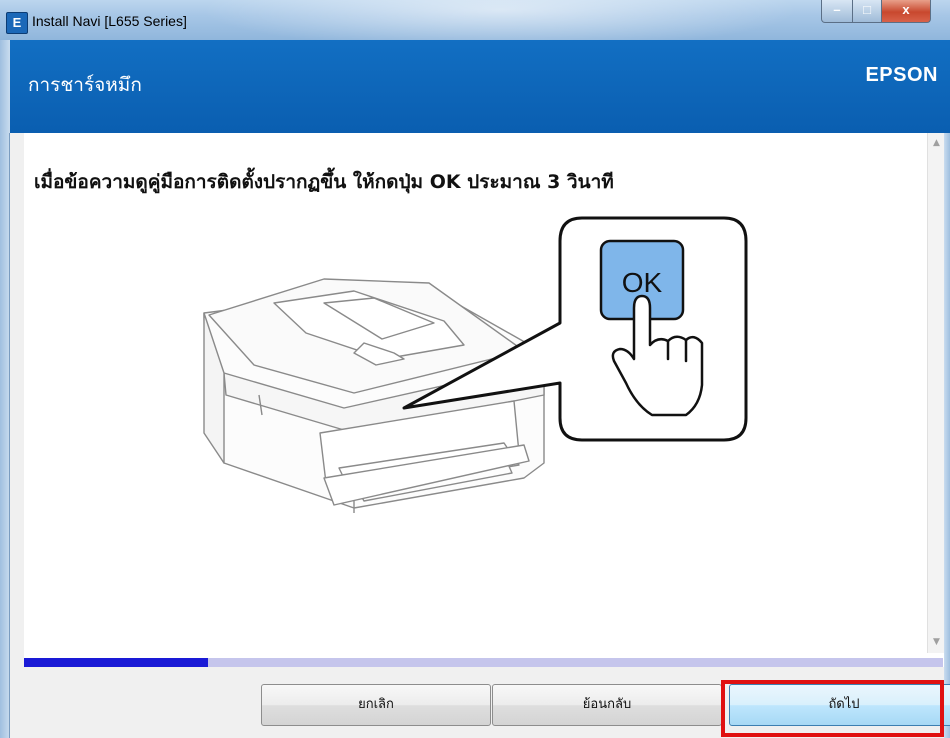 The image size is (950, 738). Describe the element at coordinates (607, 705) in the screenshot. I see `back-button: ย้อนกลับ` at that location.